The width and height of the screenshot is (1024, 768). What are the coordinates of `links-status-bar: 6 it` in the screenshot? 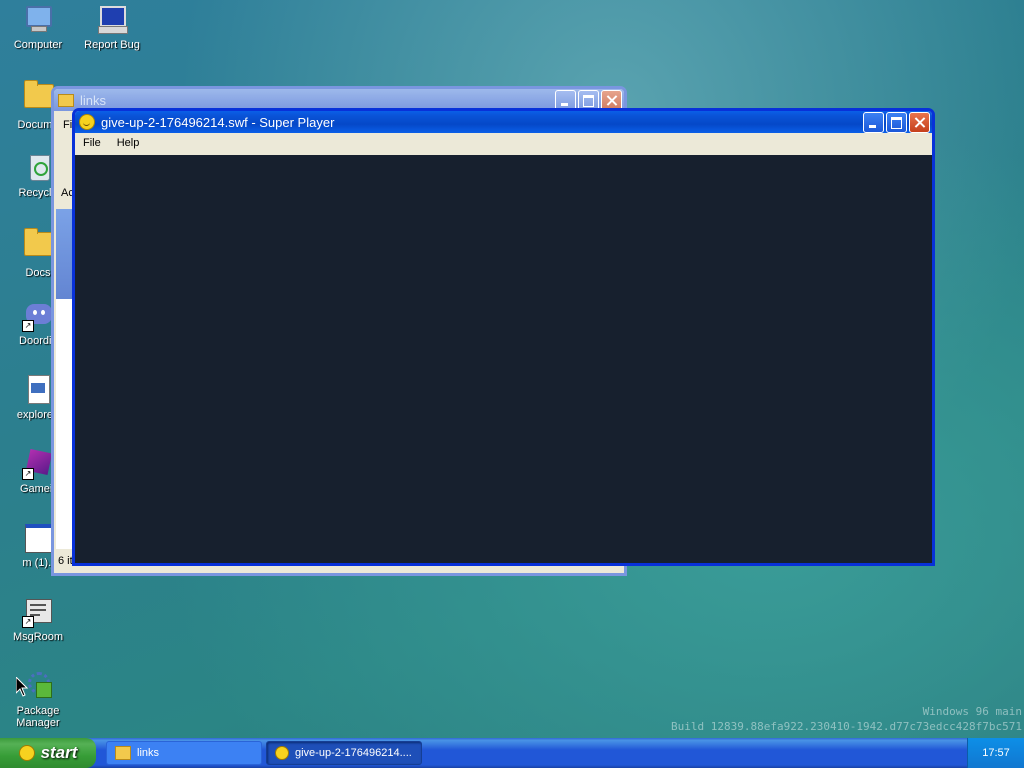 It's located at (65, 561).